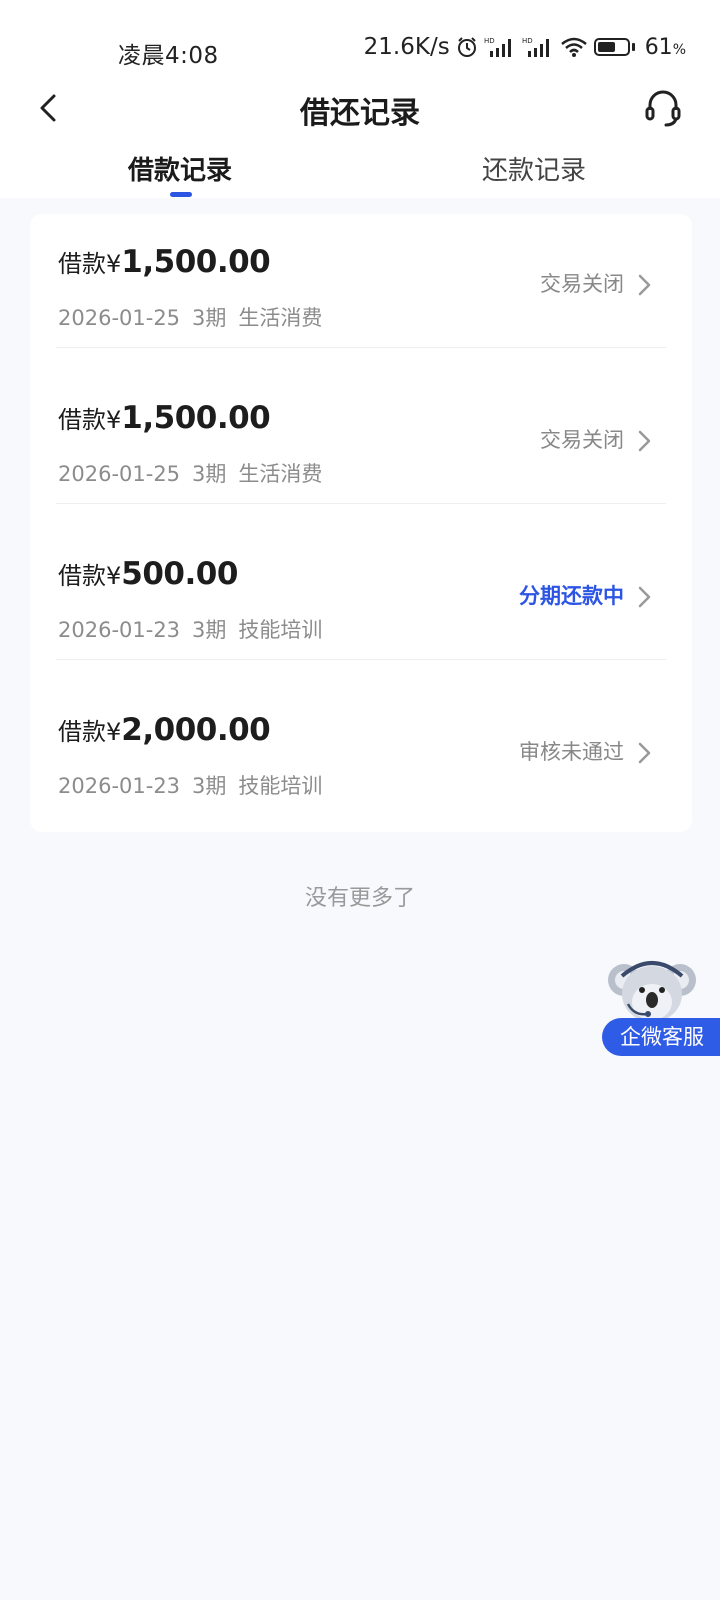 This screenshot has height=1600, width=720. I want to click on floating-customer-service-button: 企微客服, so click(661, 1020).